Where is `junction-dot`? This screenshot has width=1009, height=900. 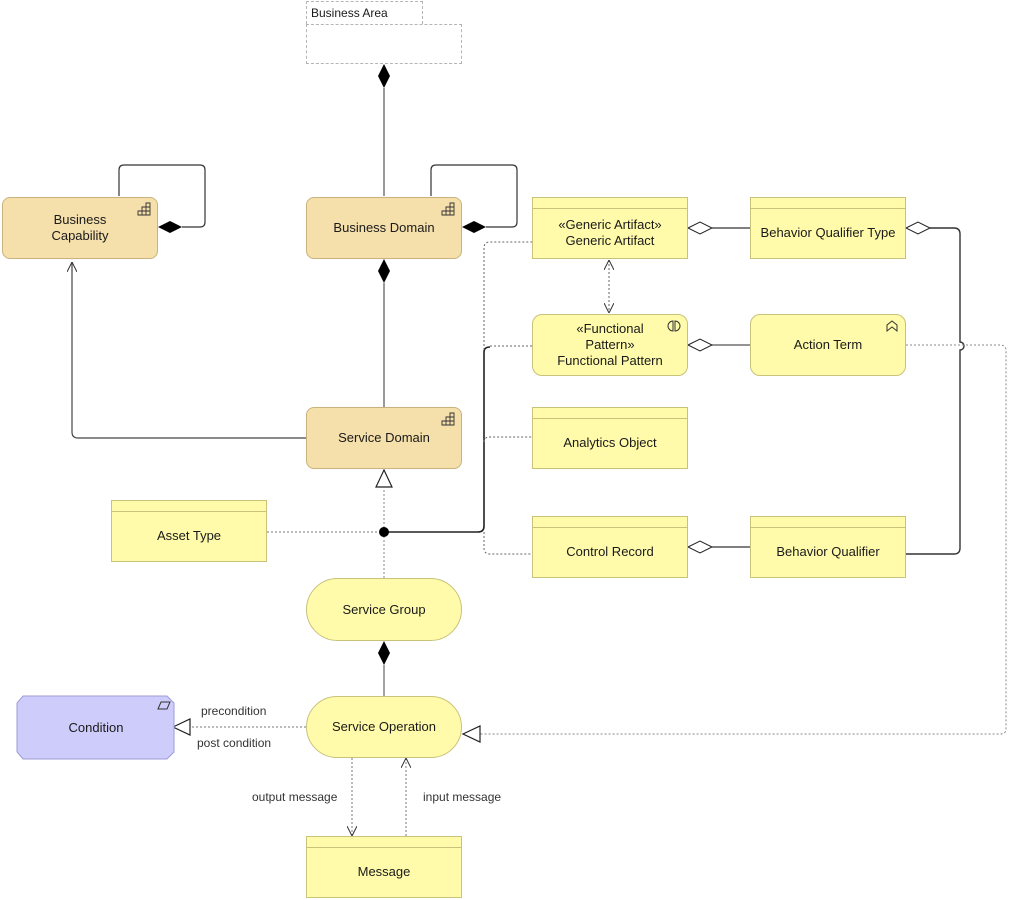 junction-dot is located at coordinates (384, 532).